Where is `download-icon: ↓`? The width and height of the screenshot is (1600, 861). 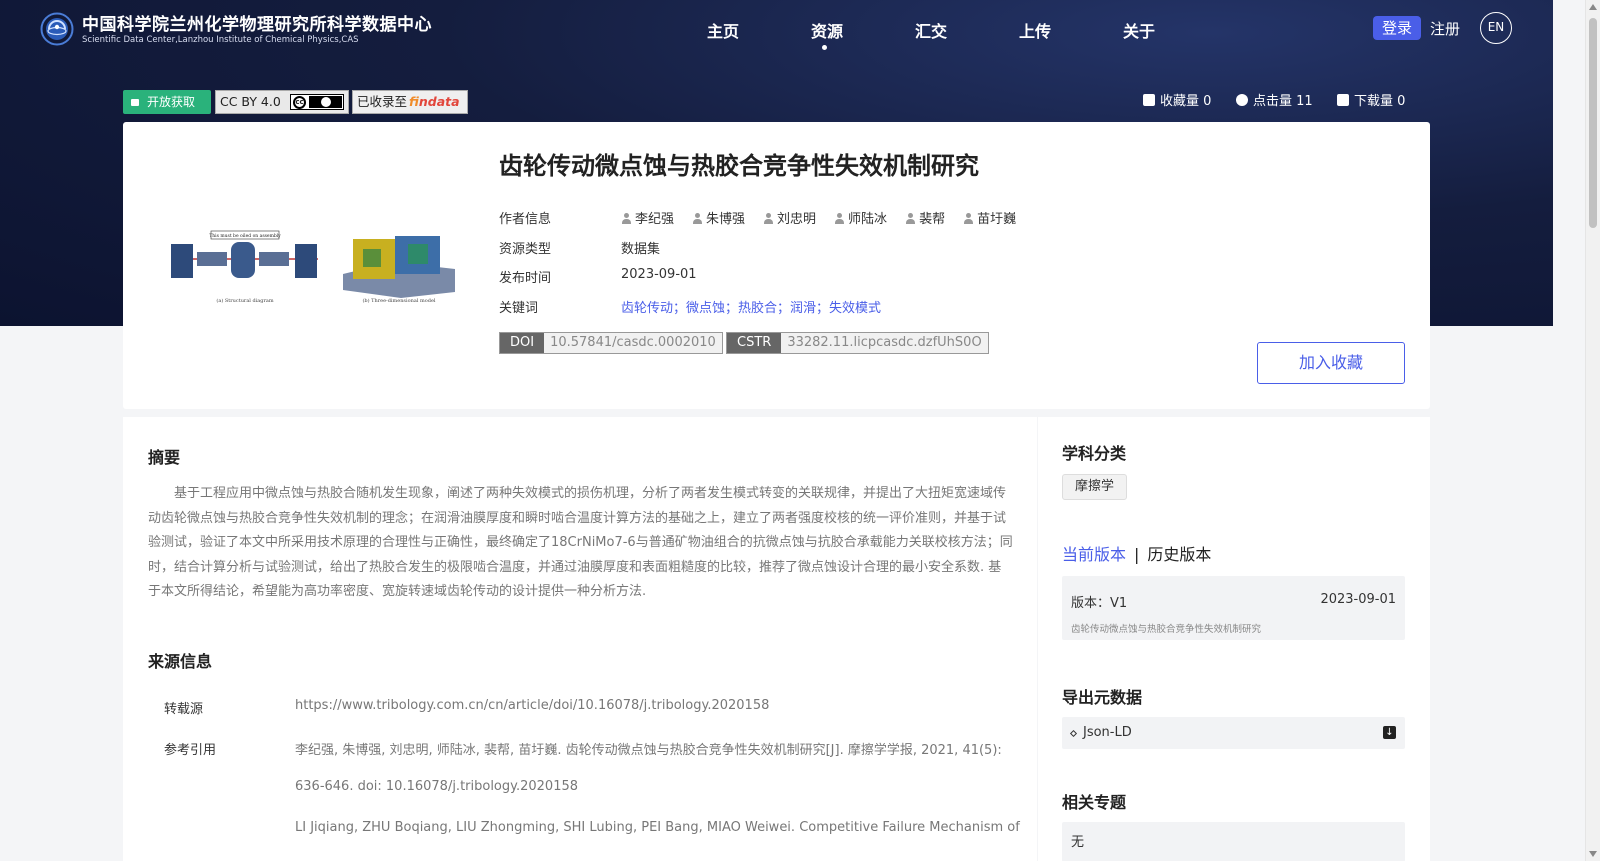 download-icon: ↓ is located at coordinates (1389, 732).